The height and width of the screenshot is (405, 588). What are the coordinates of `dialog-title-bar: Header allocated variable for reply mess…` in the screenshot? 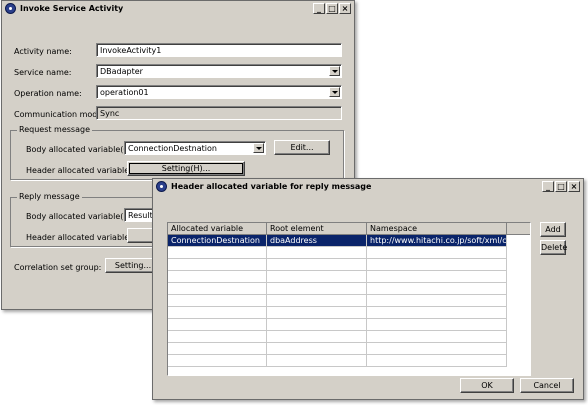 It's located at (368, 187).